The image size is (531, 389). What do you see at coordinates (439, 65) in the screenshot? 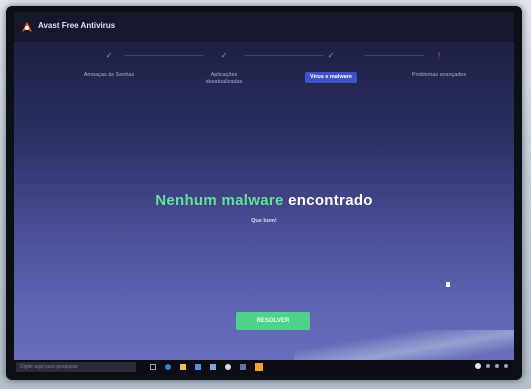
I see `step-advanced-issues: ! Problemas avançados` at bounding box center [439, 65].